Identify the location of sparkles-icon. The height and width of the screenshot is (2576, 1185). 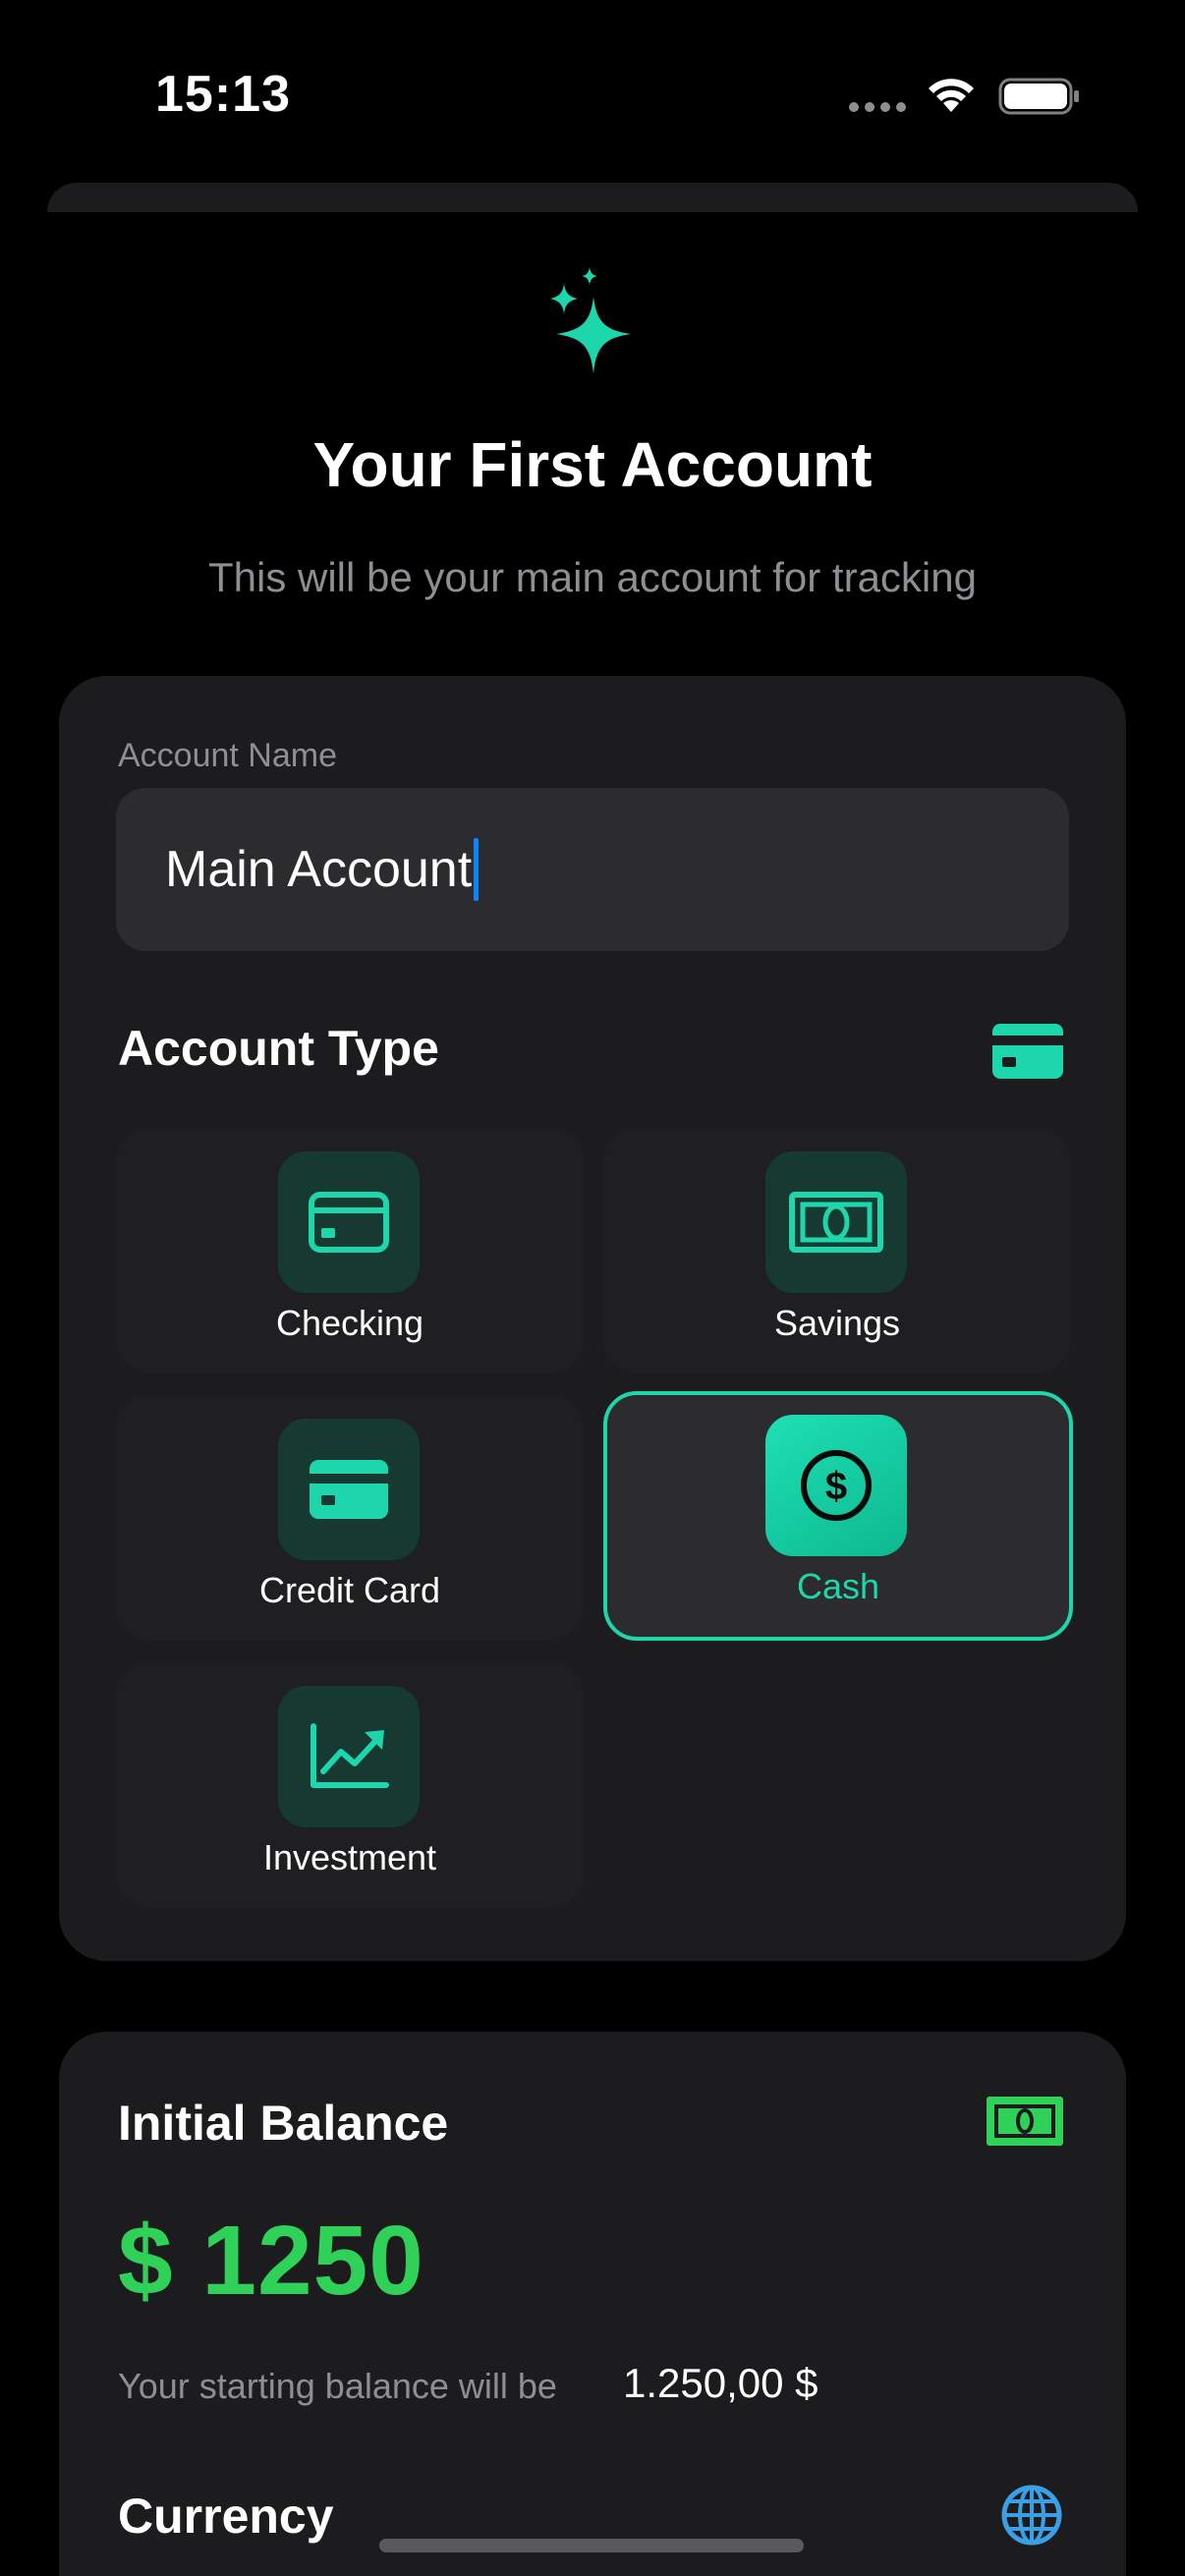
(591, 320).